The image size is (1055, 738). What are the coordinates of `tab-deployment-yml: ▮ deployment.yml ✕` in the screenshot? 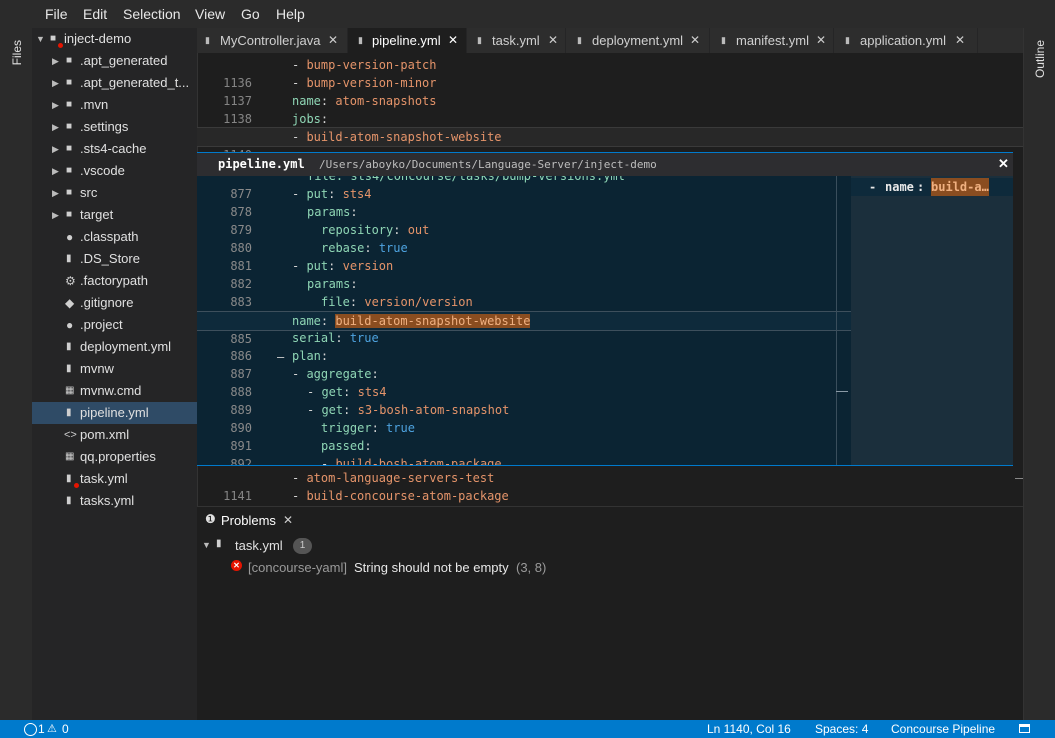 It's located at (638, 40).